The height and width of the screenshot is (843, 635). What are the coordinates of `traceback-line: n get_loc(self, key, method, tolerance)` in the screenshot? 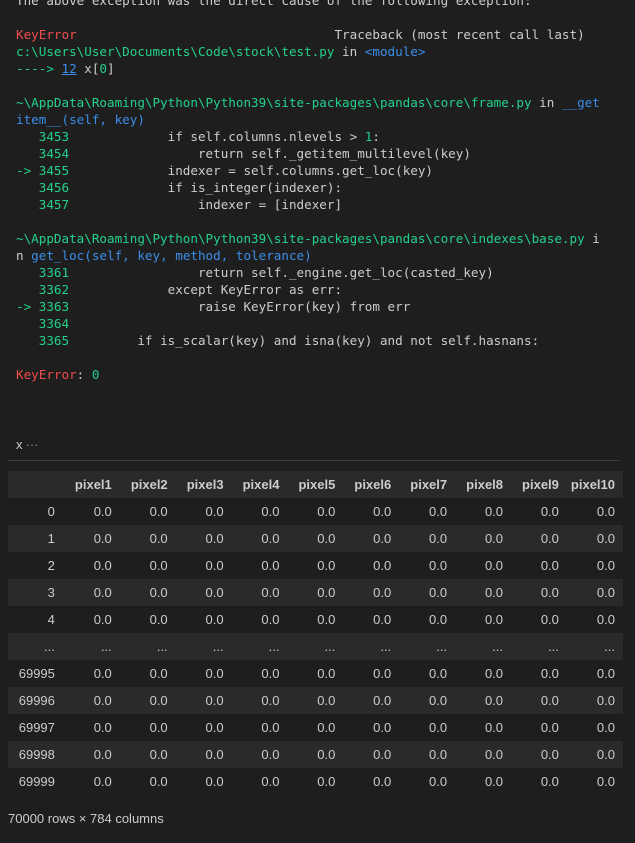 It's located at (325, 255).